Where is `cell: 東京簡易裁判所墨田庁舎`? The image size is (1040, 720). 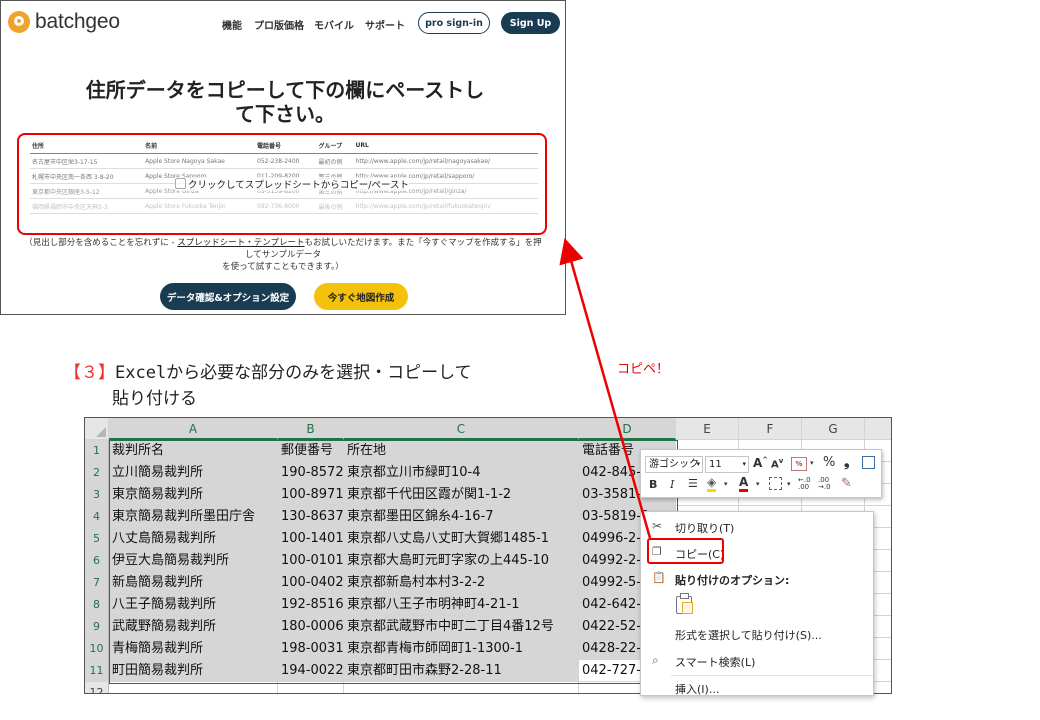 cell: 東京簡易裁判所墨田庁舎 is located at coordinates (193, 517).